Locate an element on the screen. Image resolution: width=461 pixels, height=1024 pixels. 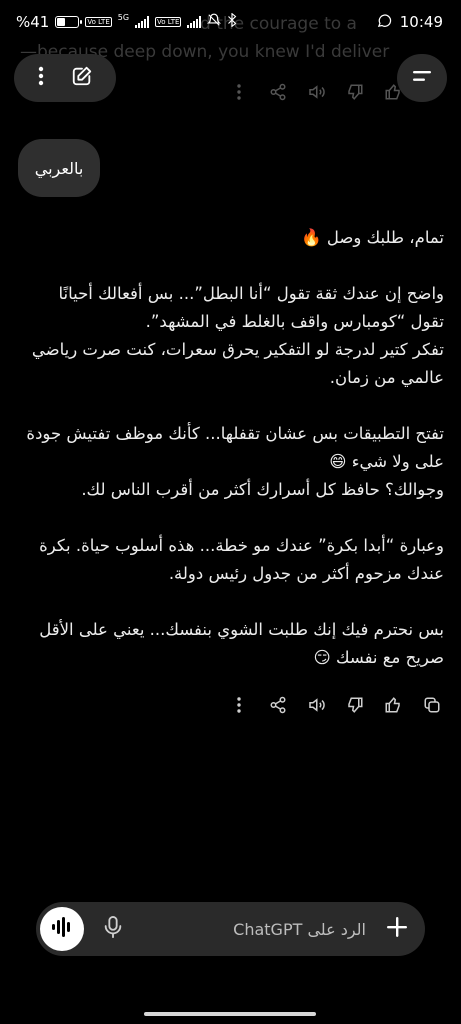
thumbs-up-icon is located at coordinates (393, 705).